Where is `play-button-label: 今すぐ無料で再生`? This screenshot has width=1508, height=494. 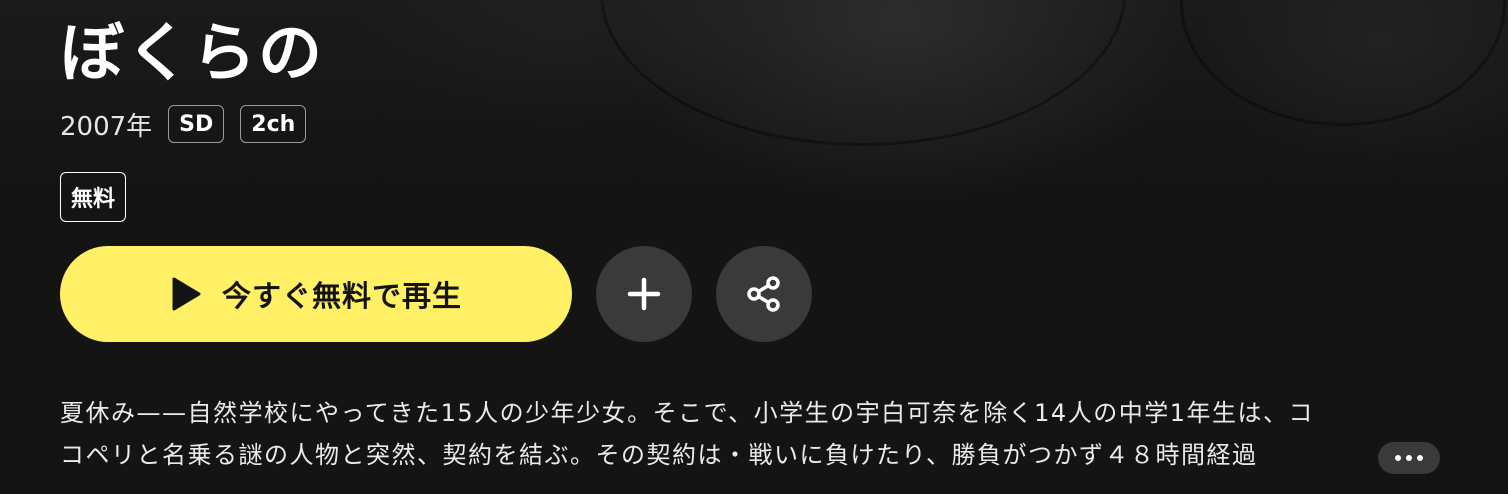
play-button-label: 今すぐ無料で再生 is located at coordinates (341, 297).